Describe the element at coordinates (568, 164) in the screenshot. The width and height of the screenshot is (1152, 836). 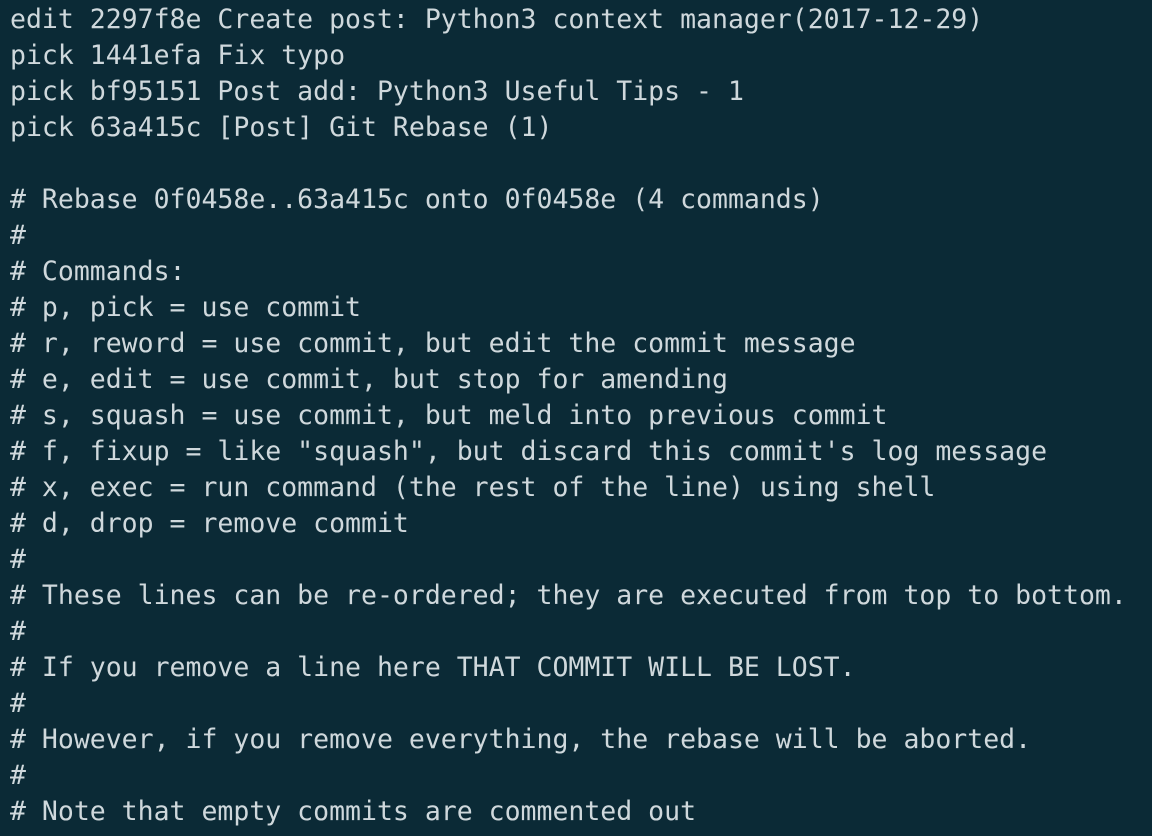
I see `blank-line` at that location.